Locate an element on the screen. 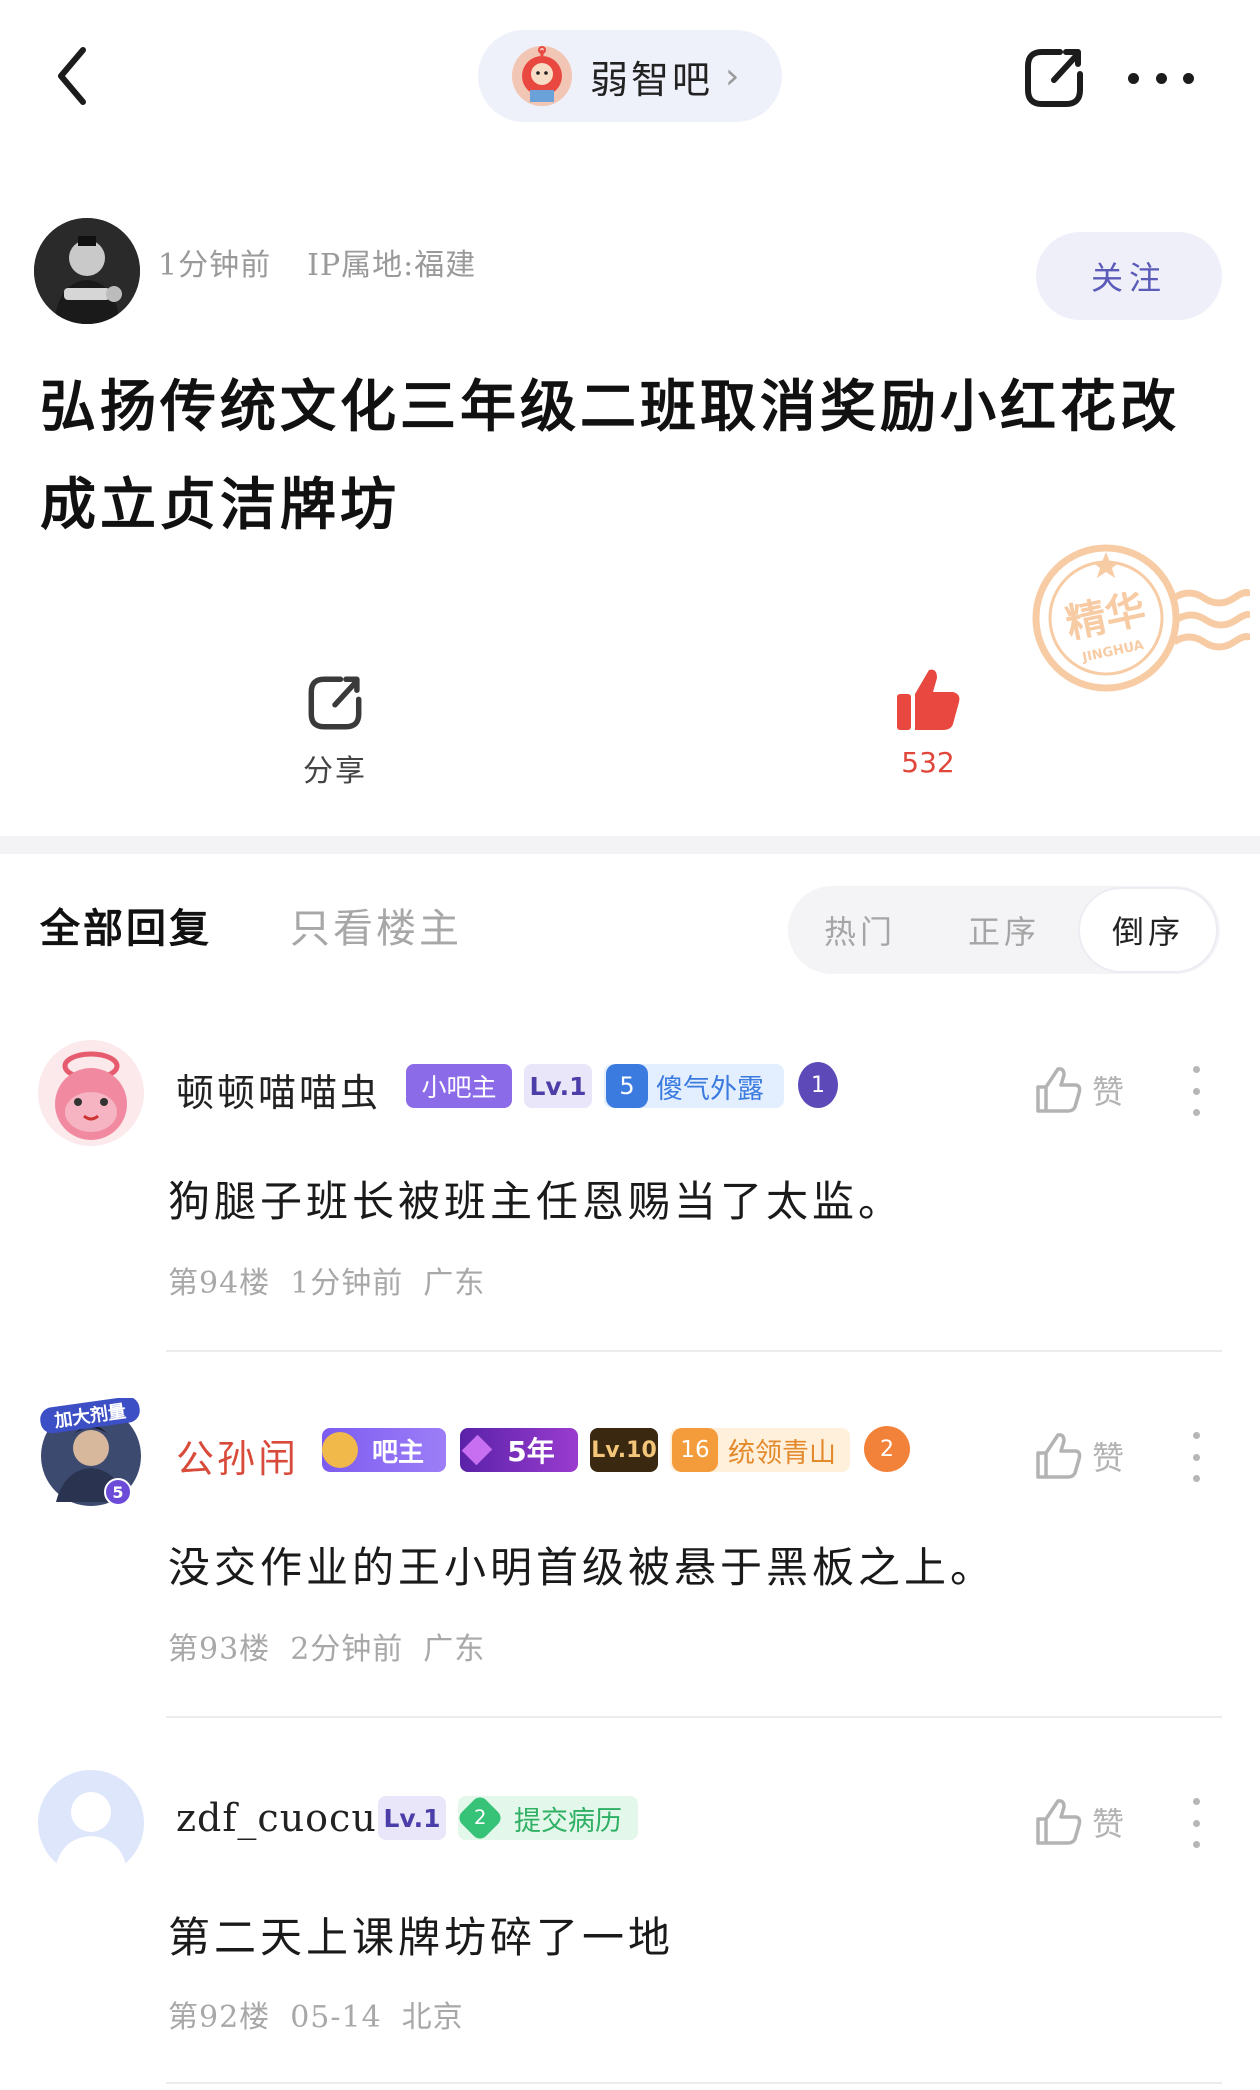 This screenshot has width=1260, height=2090. post-time: 1分钟前 is located at coordinates (215, 265).